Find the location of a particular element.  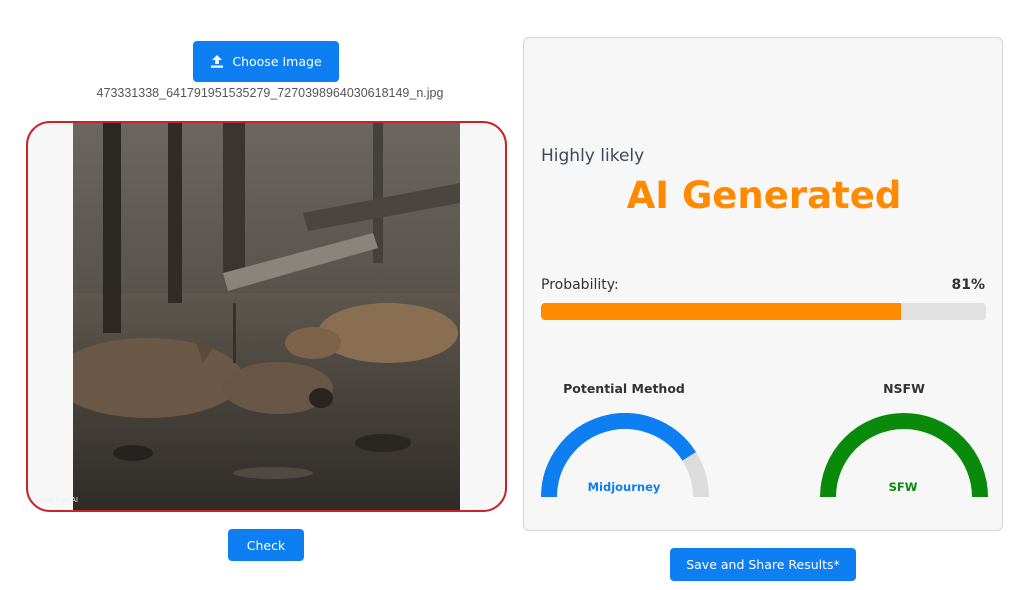

nsfw-value: SFW is located at coordinates (903, 487).